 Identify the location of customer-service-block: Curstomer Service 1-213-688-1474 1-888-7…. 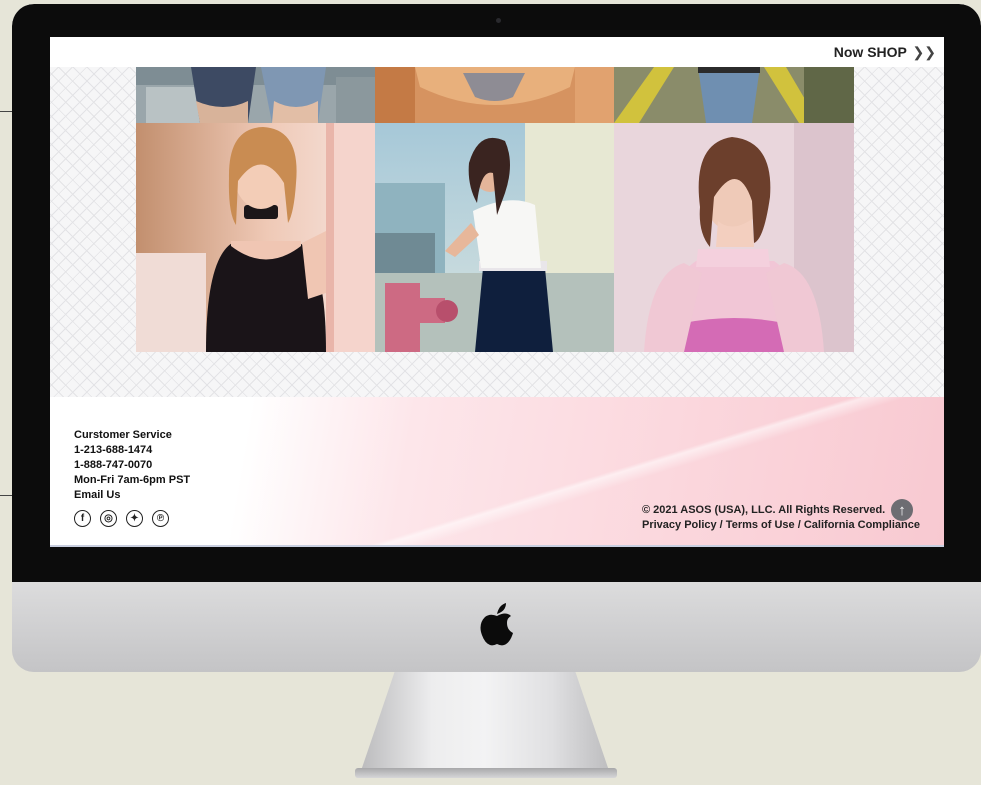
(132, 465).